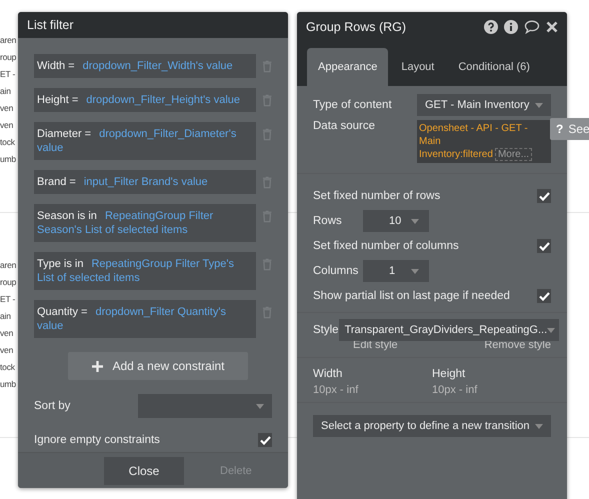  I want to click on constraint-row: Type is in RepeatingGroup Filter Type's List of selected items, so click(145, 271).